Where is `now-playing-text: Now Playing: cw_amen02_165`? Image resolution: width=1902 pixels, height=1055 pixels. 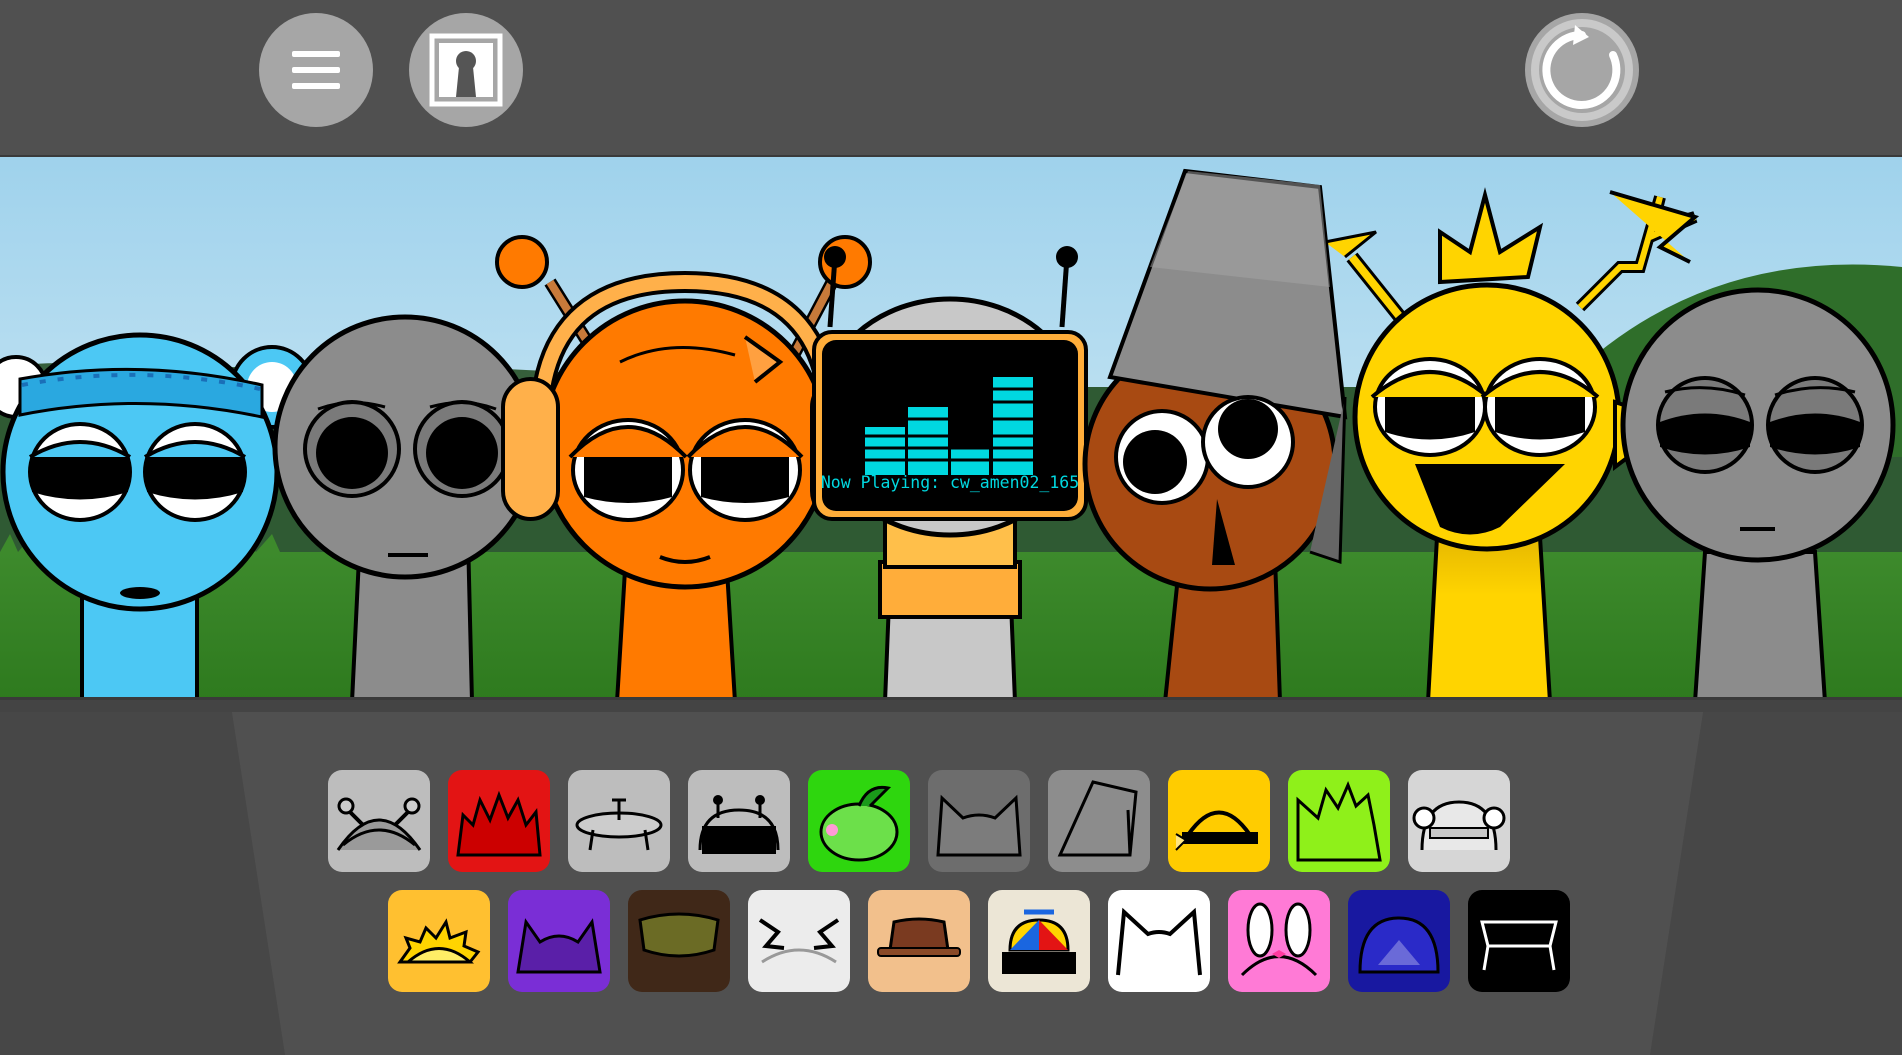
now-playing-text: Now Playing: cw_amen02_165 is located at coordinates (950, 482).